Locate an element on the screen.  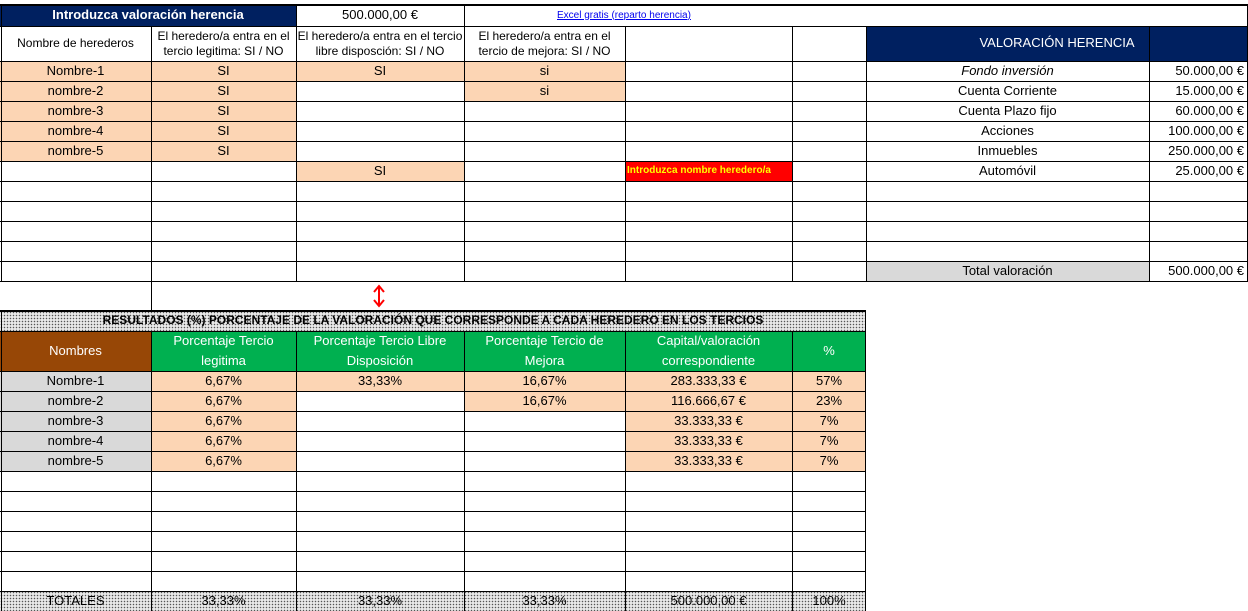
warning-message: Introduzca nombre heredero/a is located at coordinates (708, 171).